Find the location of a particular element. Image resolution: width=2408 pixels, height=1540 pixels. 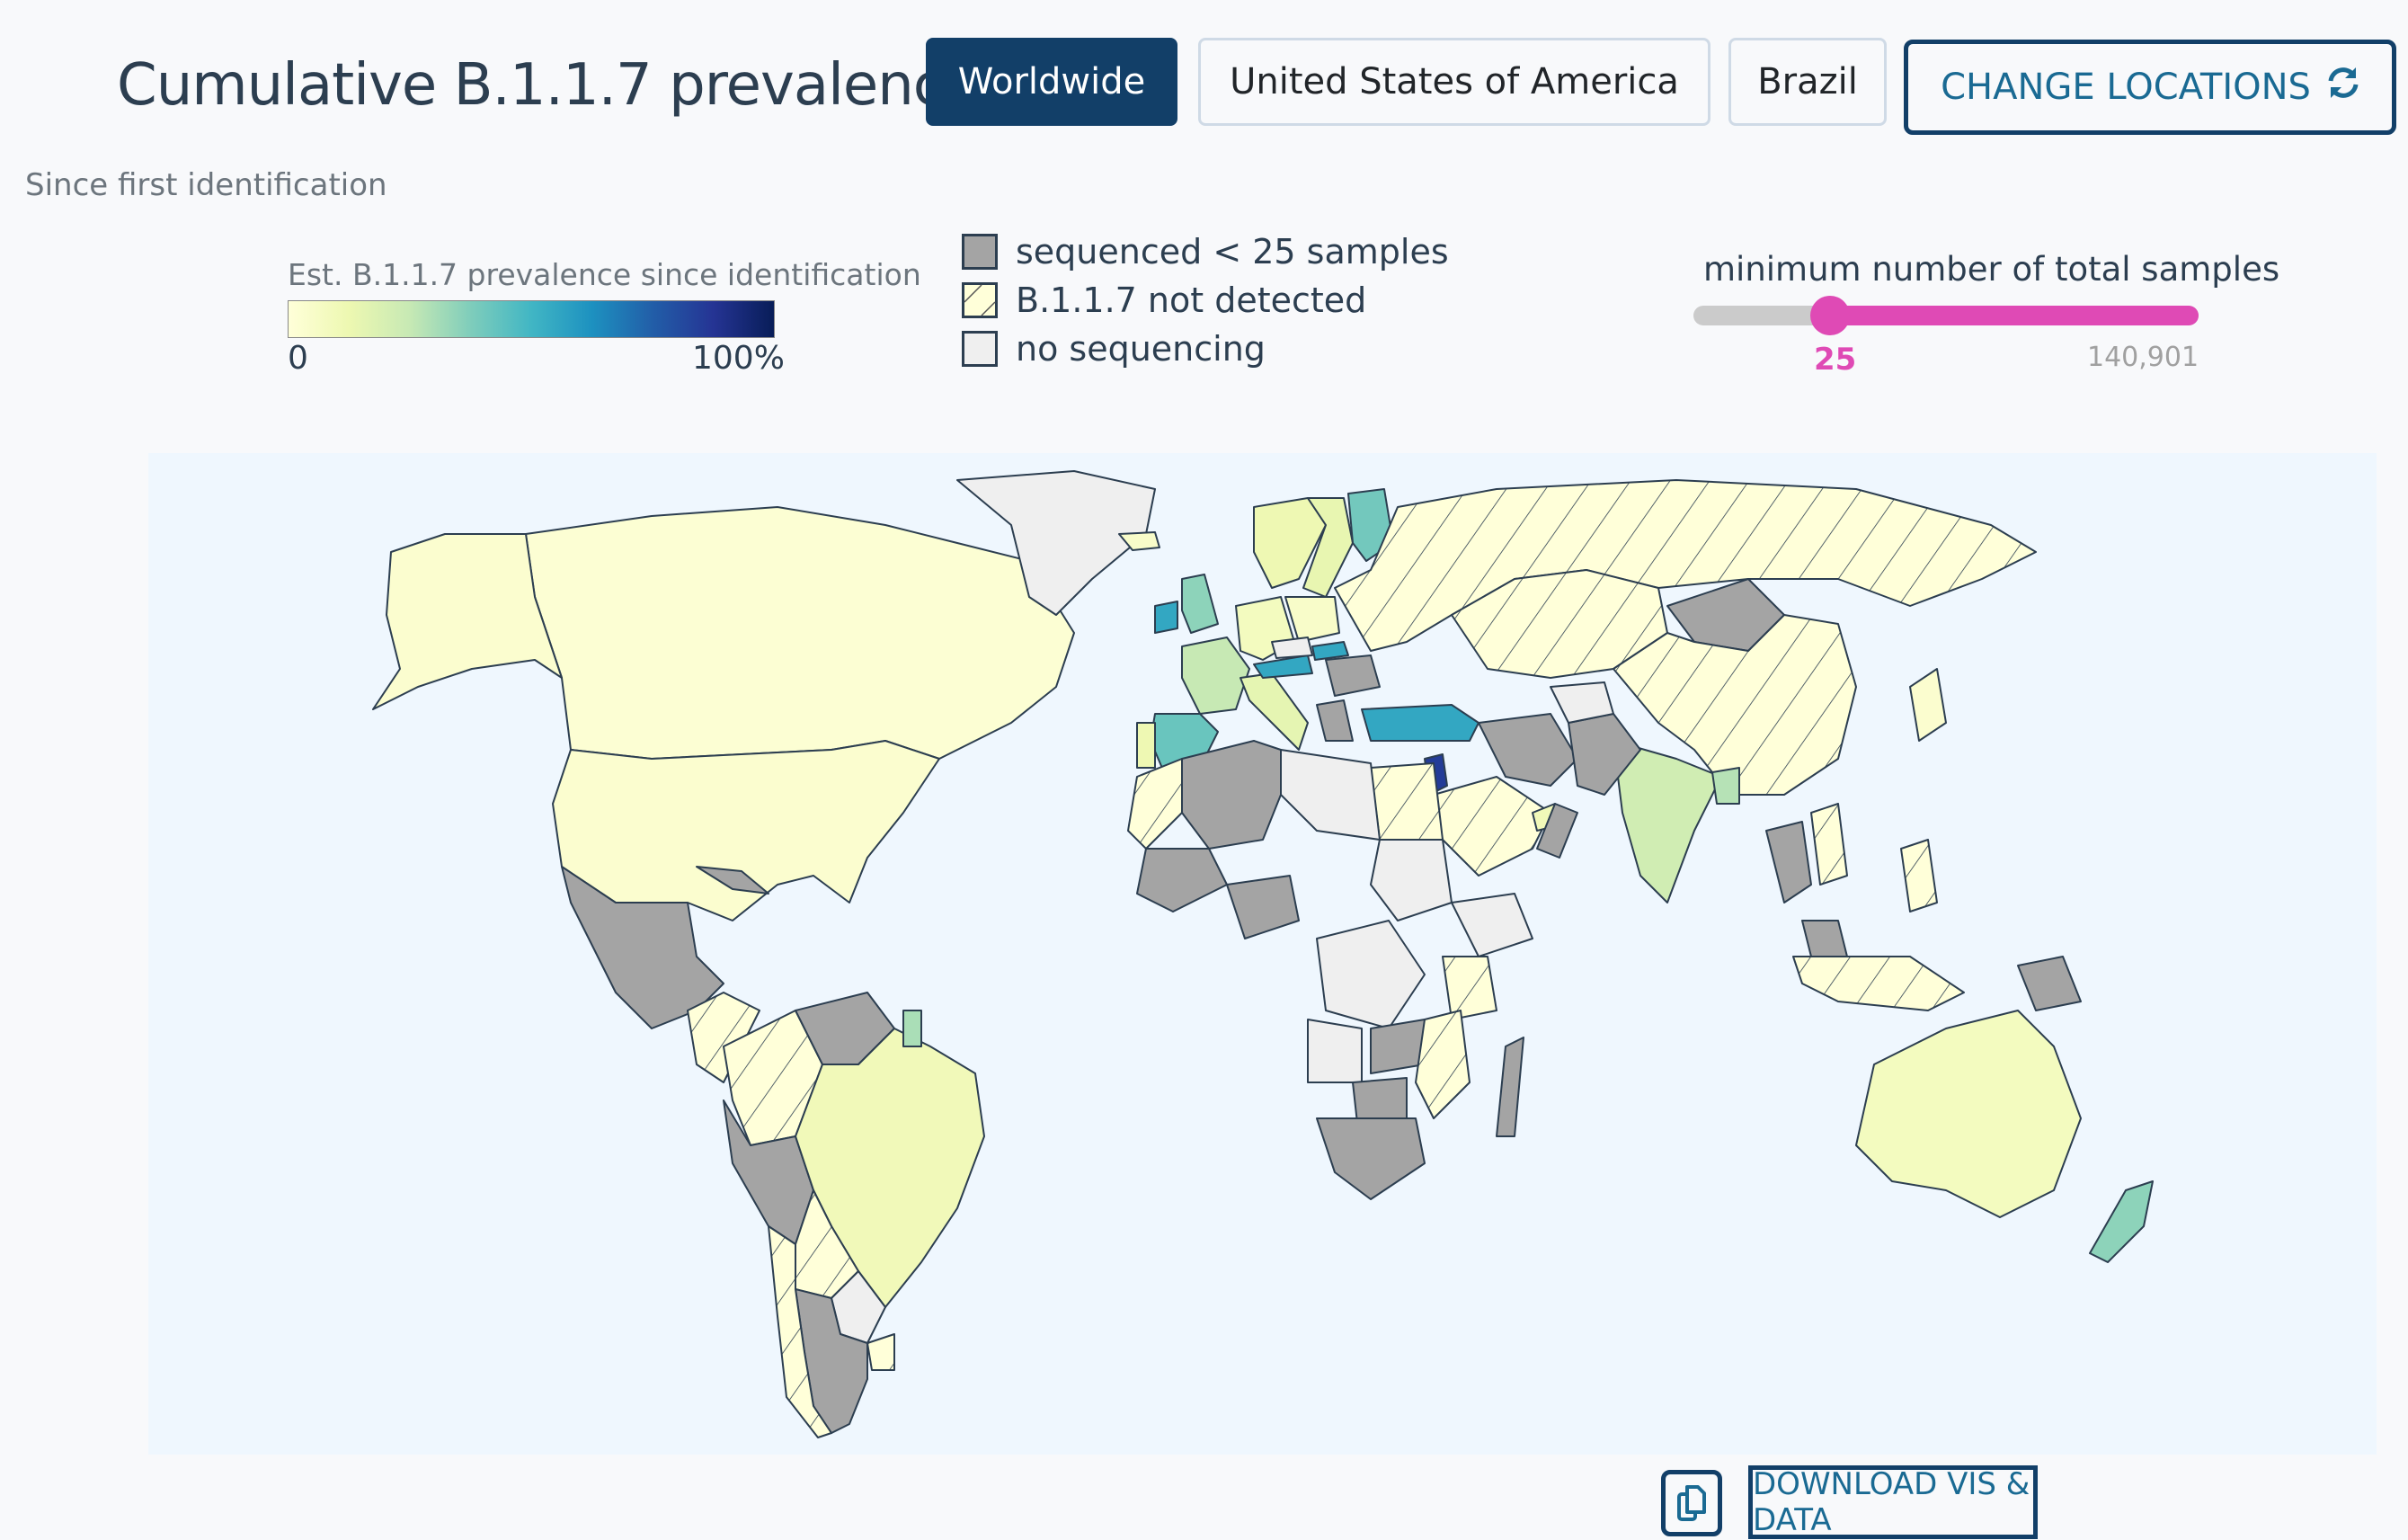

country-italy: Italy is located at coordinates (1274, 711).